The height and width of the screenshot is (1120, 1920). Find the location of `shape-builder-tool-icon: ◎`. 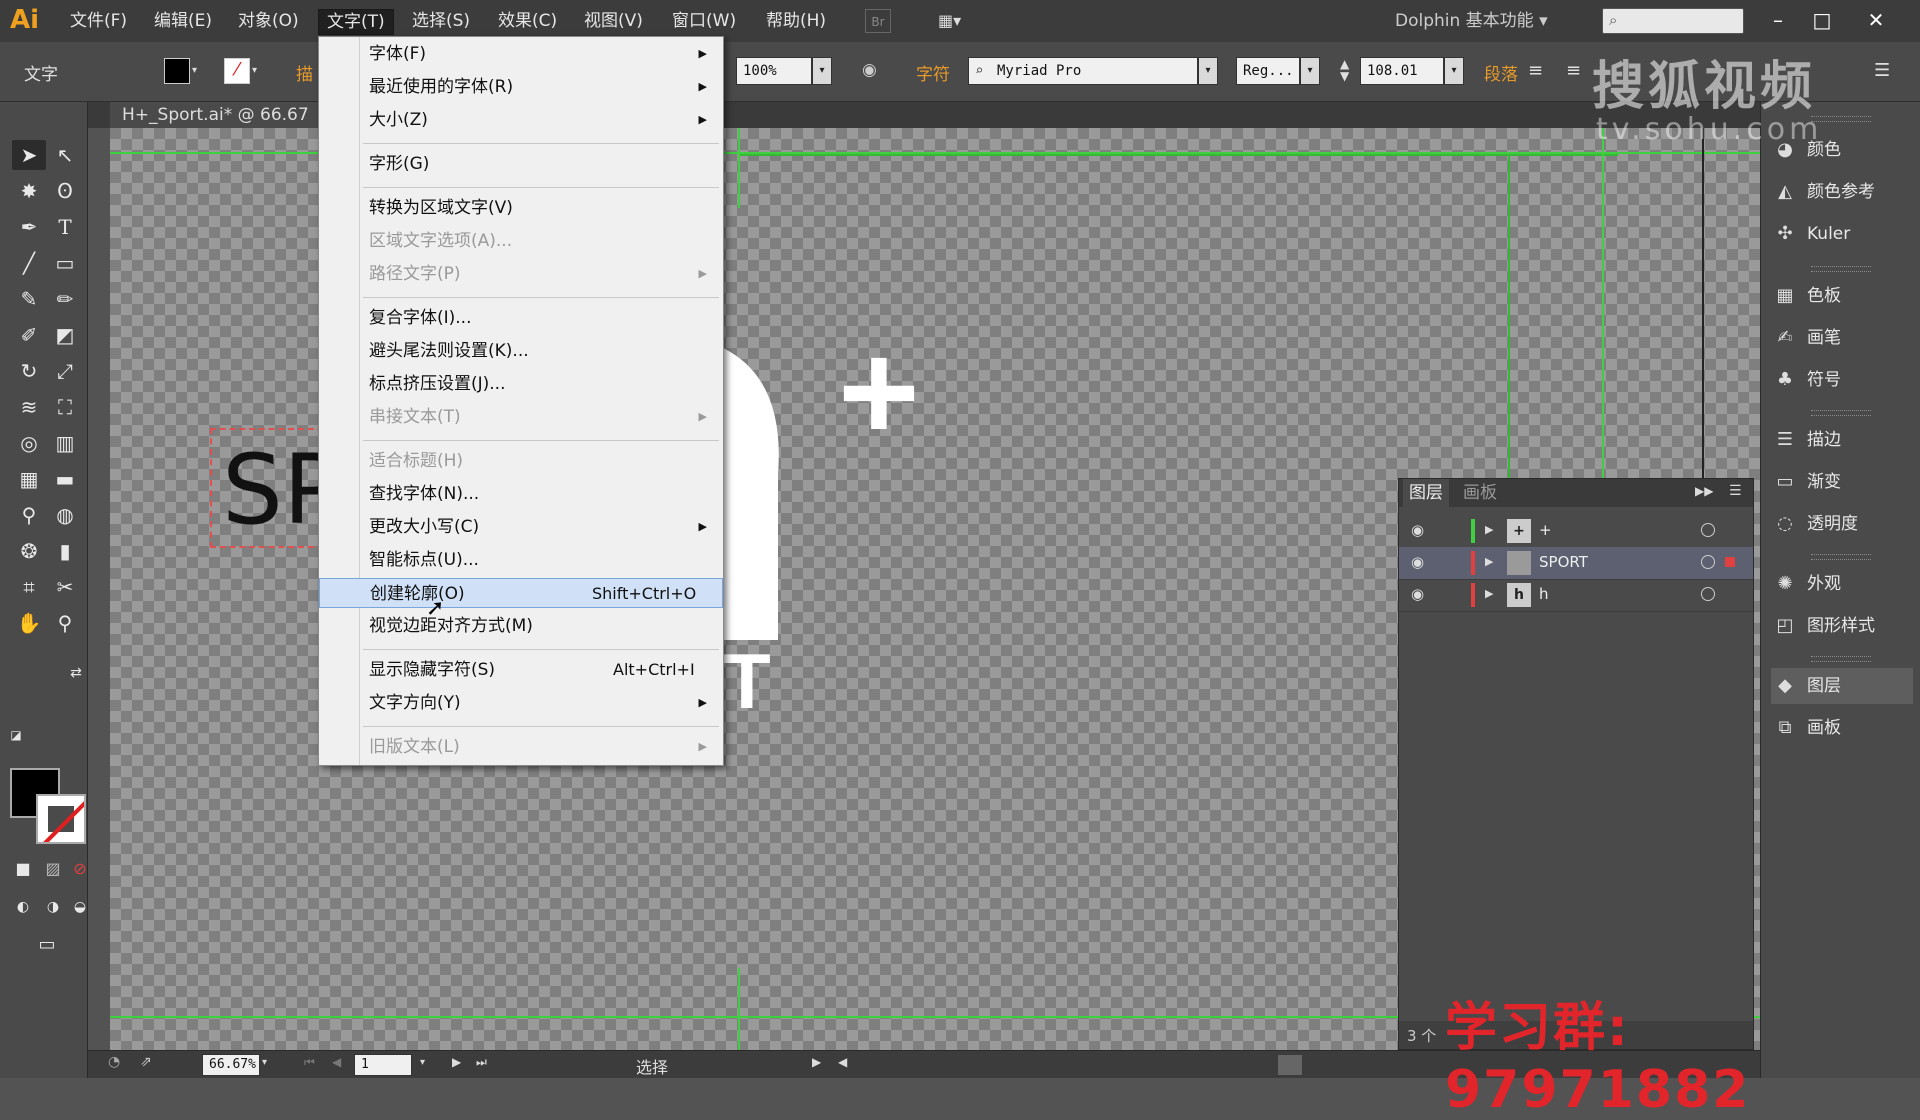

shape-builder-tool-icon: ◎ is located at coordinates (29, 443).